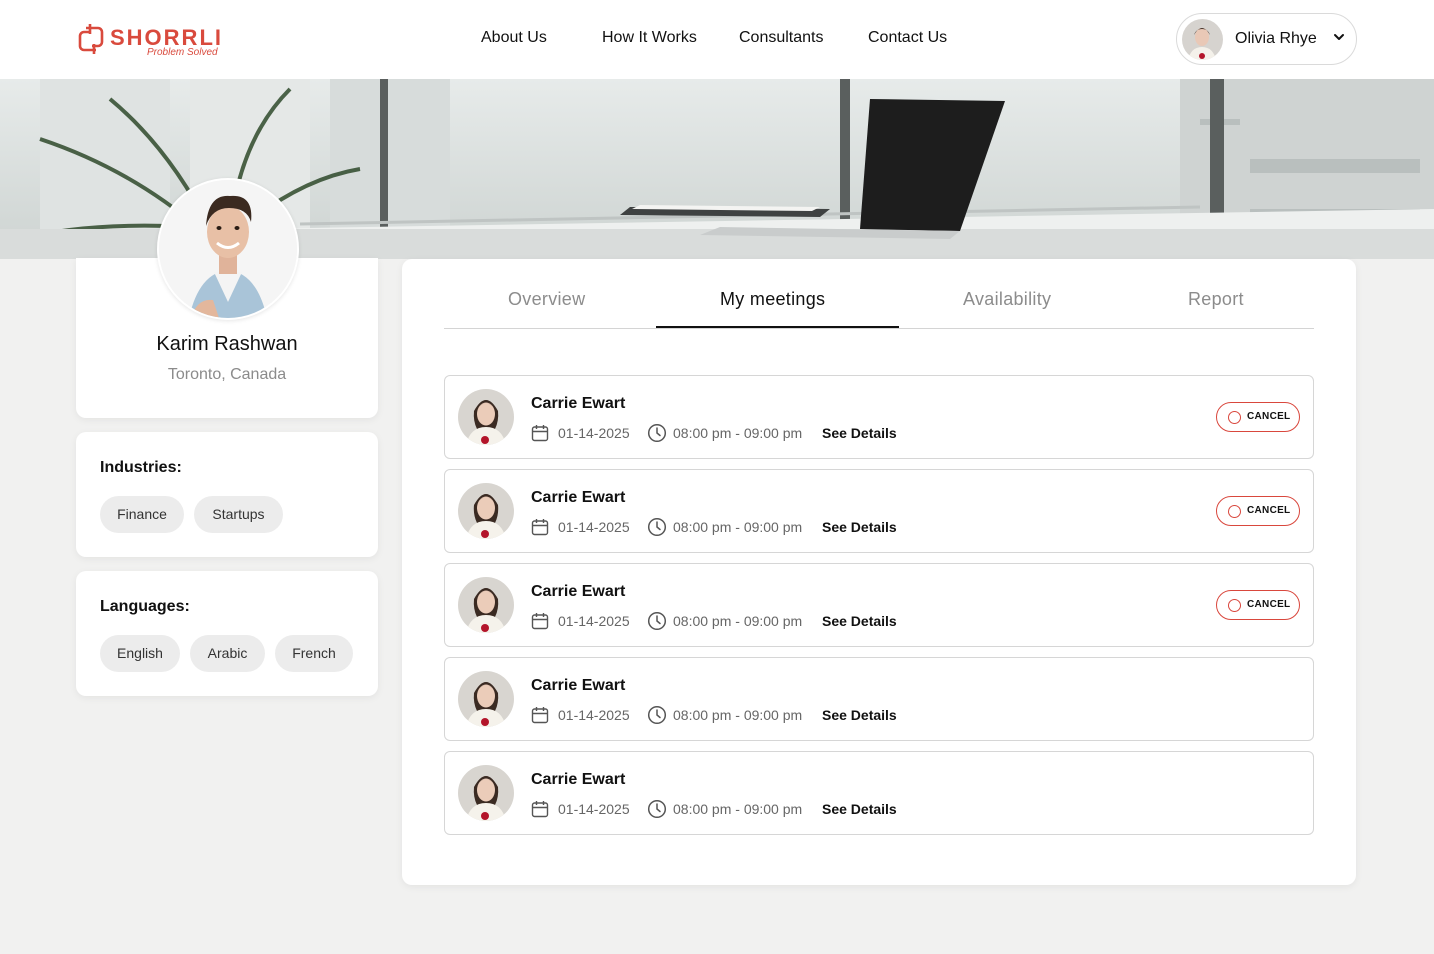 This screenshot has height=954, width=1434. I want to click on industry-chip: Finance, so click(142, 514).